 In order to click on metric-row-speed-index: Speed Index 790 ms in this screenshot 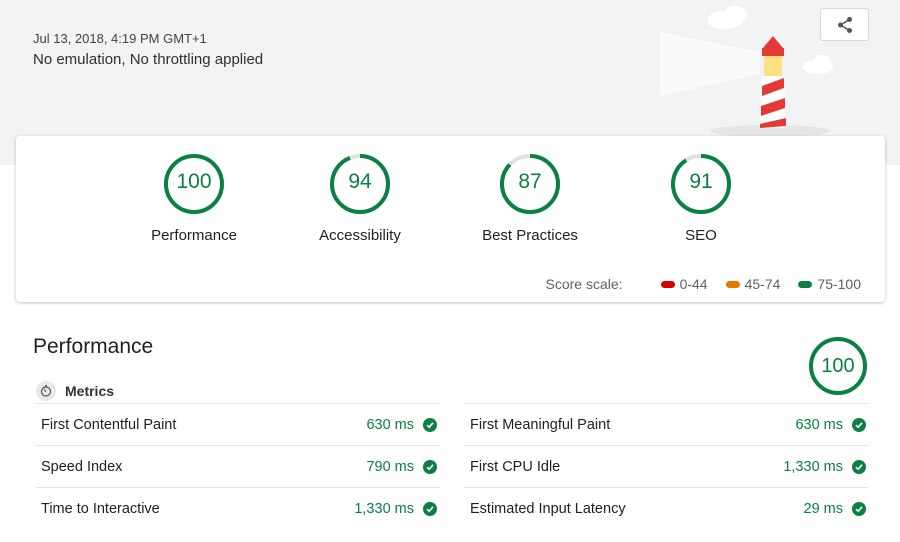, I will do `click(237, 466)`.